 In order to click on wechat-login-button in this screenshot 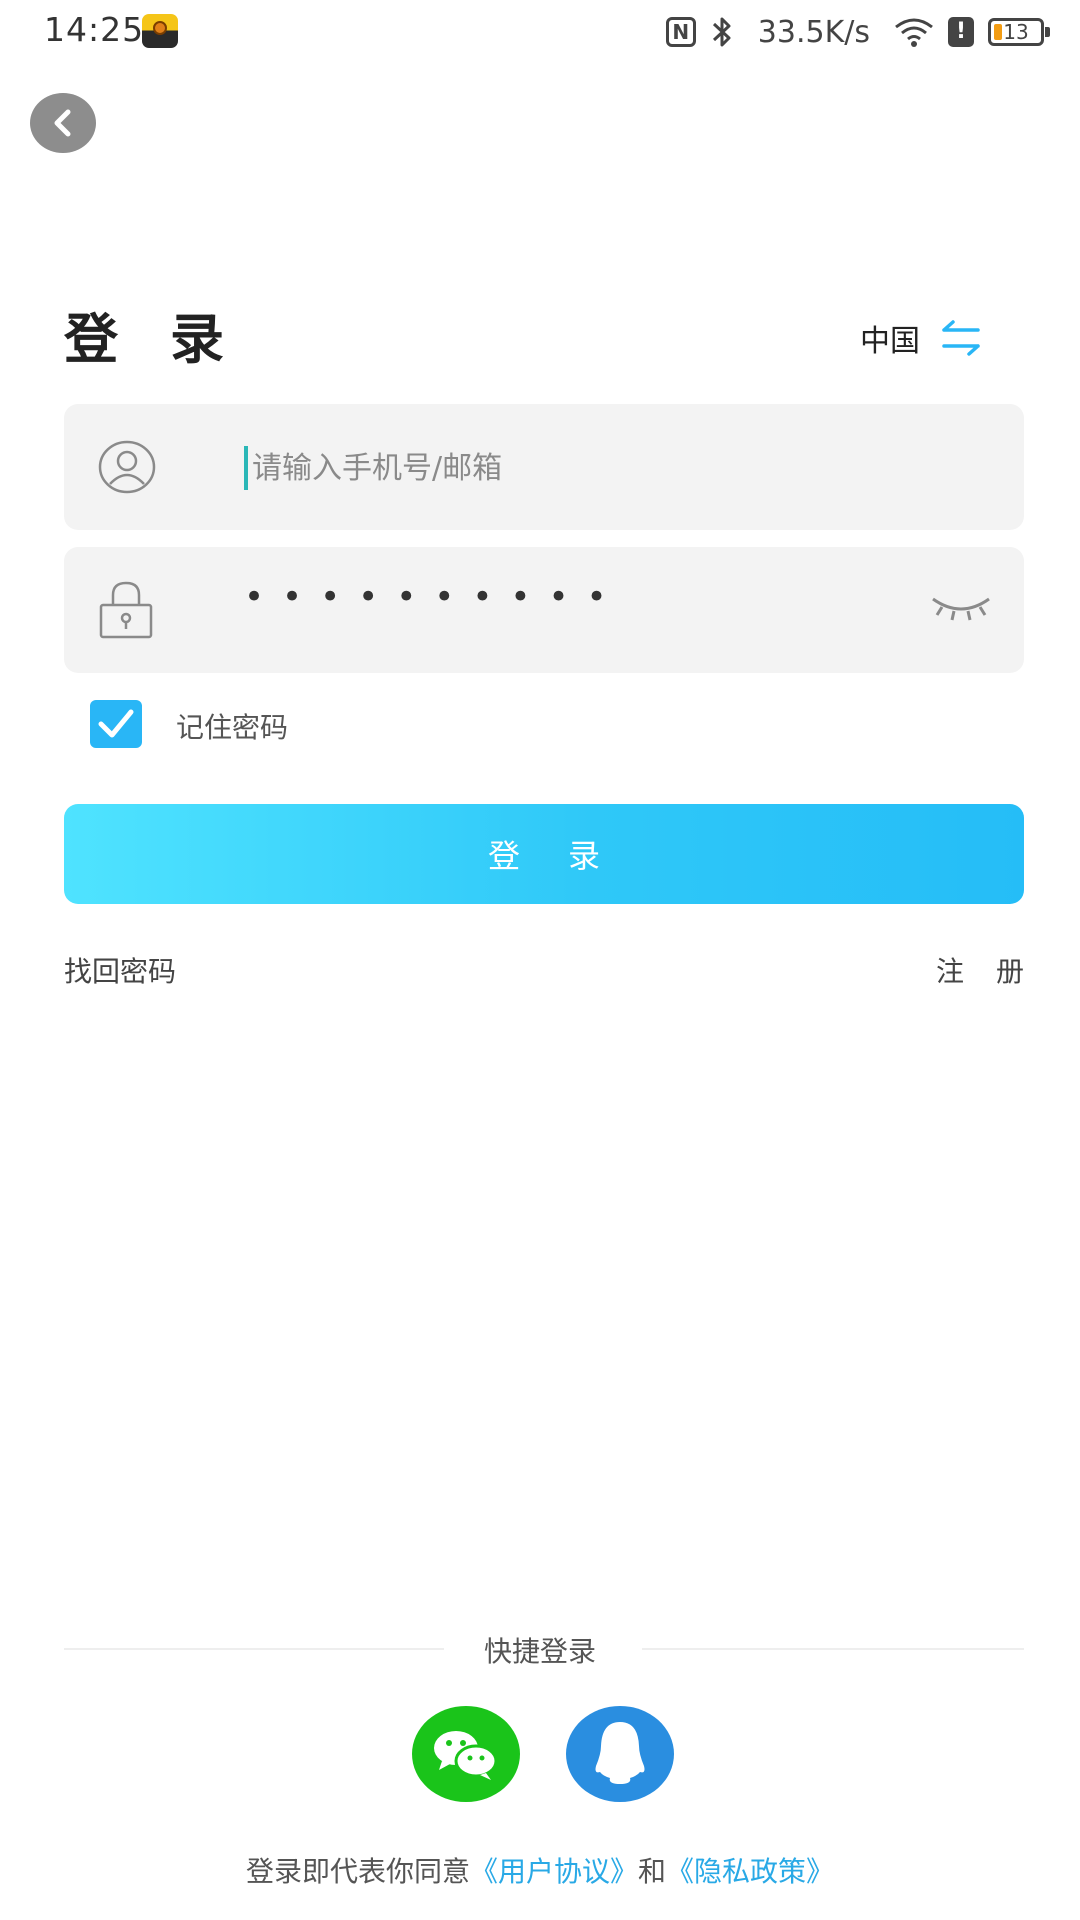, I will do `click(466, 1754)`.